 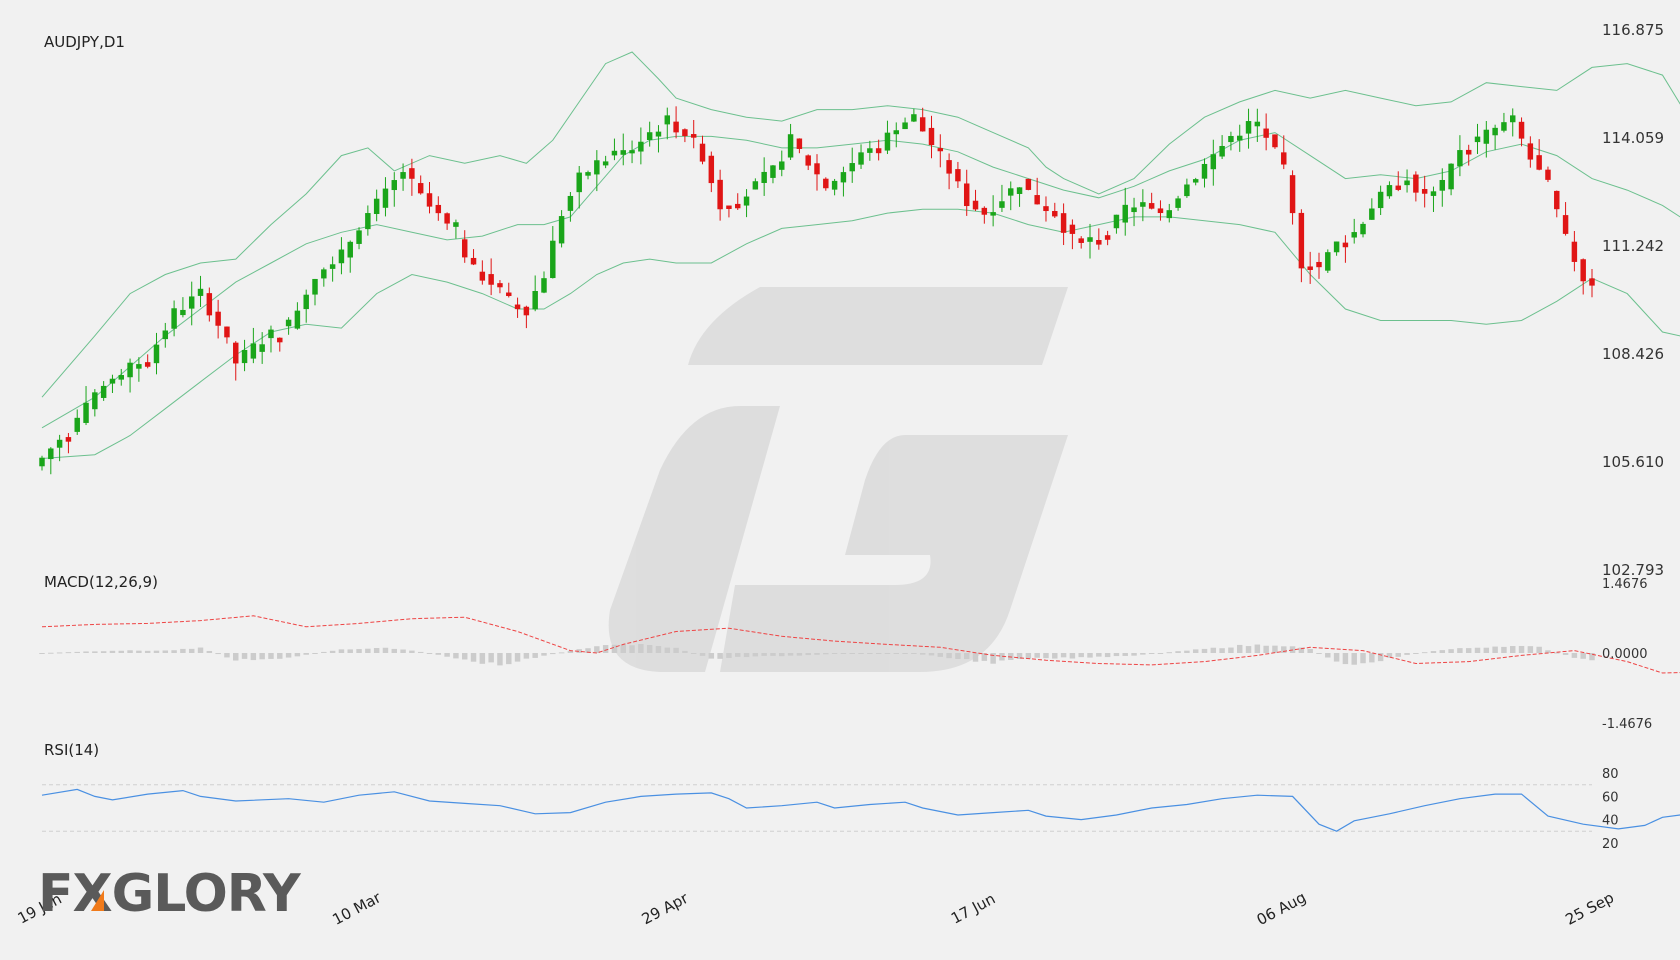 What do you see at coordinates (665, 909) in the screenshot?
I see `x-tick-label: 29 Apr` at bounding box center [665, 909].